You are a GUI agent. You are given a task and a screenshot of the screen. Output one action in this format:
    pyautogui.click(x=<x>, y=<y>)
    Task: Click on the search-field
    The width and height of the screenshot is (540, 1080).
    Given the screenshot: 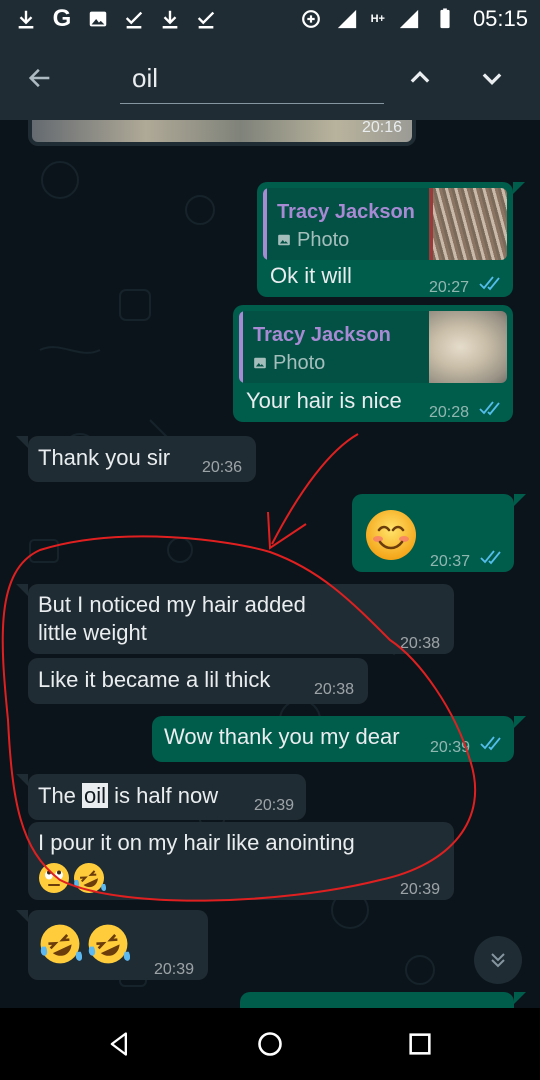 What is the action you would take?
    pyautogui.click(x=252, y=80)
    